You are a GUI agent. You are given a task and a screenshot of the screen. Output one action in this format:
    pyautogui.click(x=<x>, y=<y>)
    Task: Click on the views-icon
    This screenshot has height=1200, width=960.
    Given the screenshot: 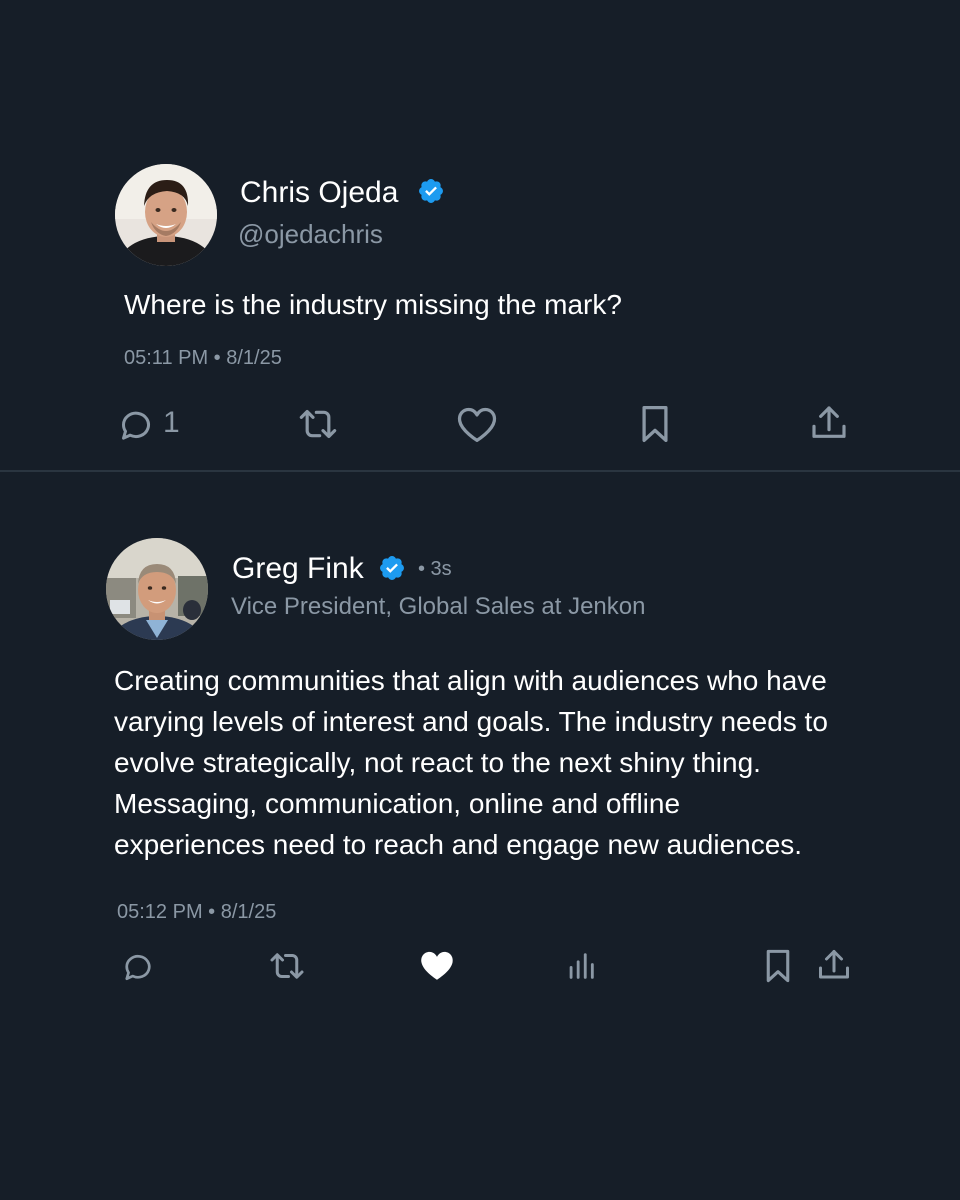 What is the action you would take?
    pyautogui.click(x=581, y=968)
    